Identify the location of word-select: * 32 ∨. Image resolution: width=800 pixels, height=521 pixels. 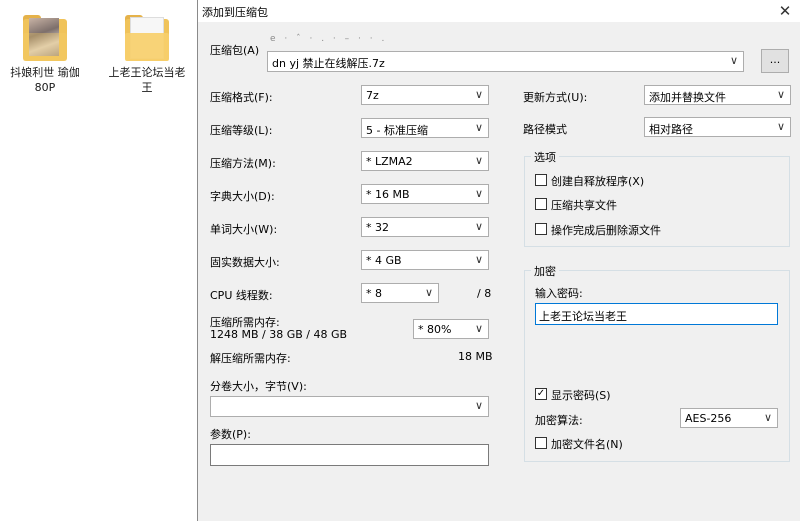
(425, 227).